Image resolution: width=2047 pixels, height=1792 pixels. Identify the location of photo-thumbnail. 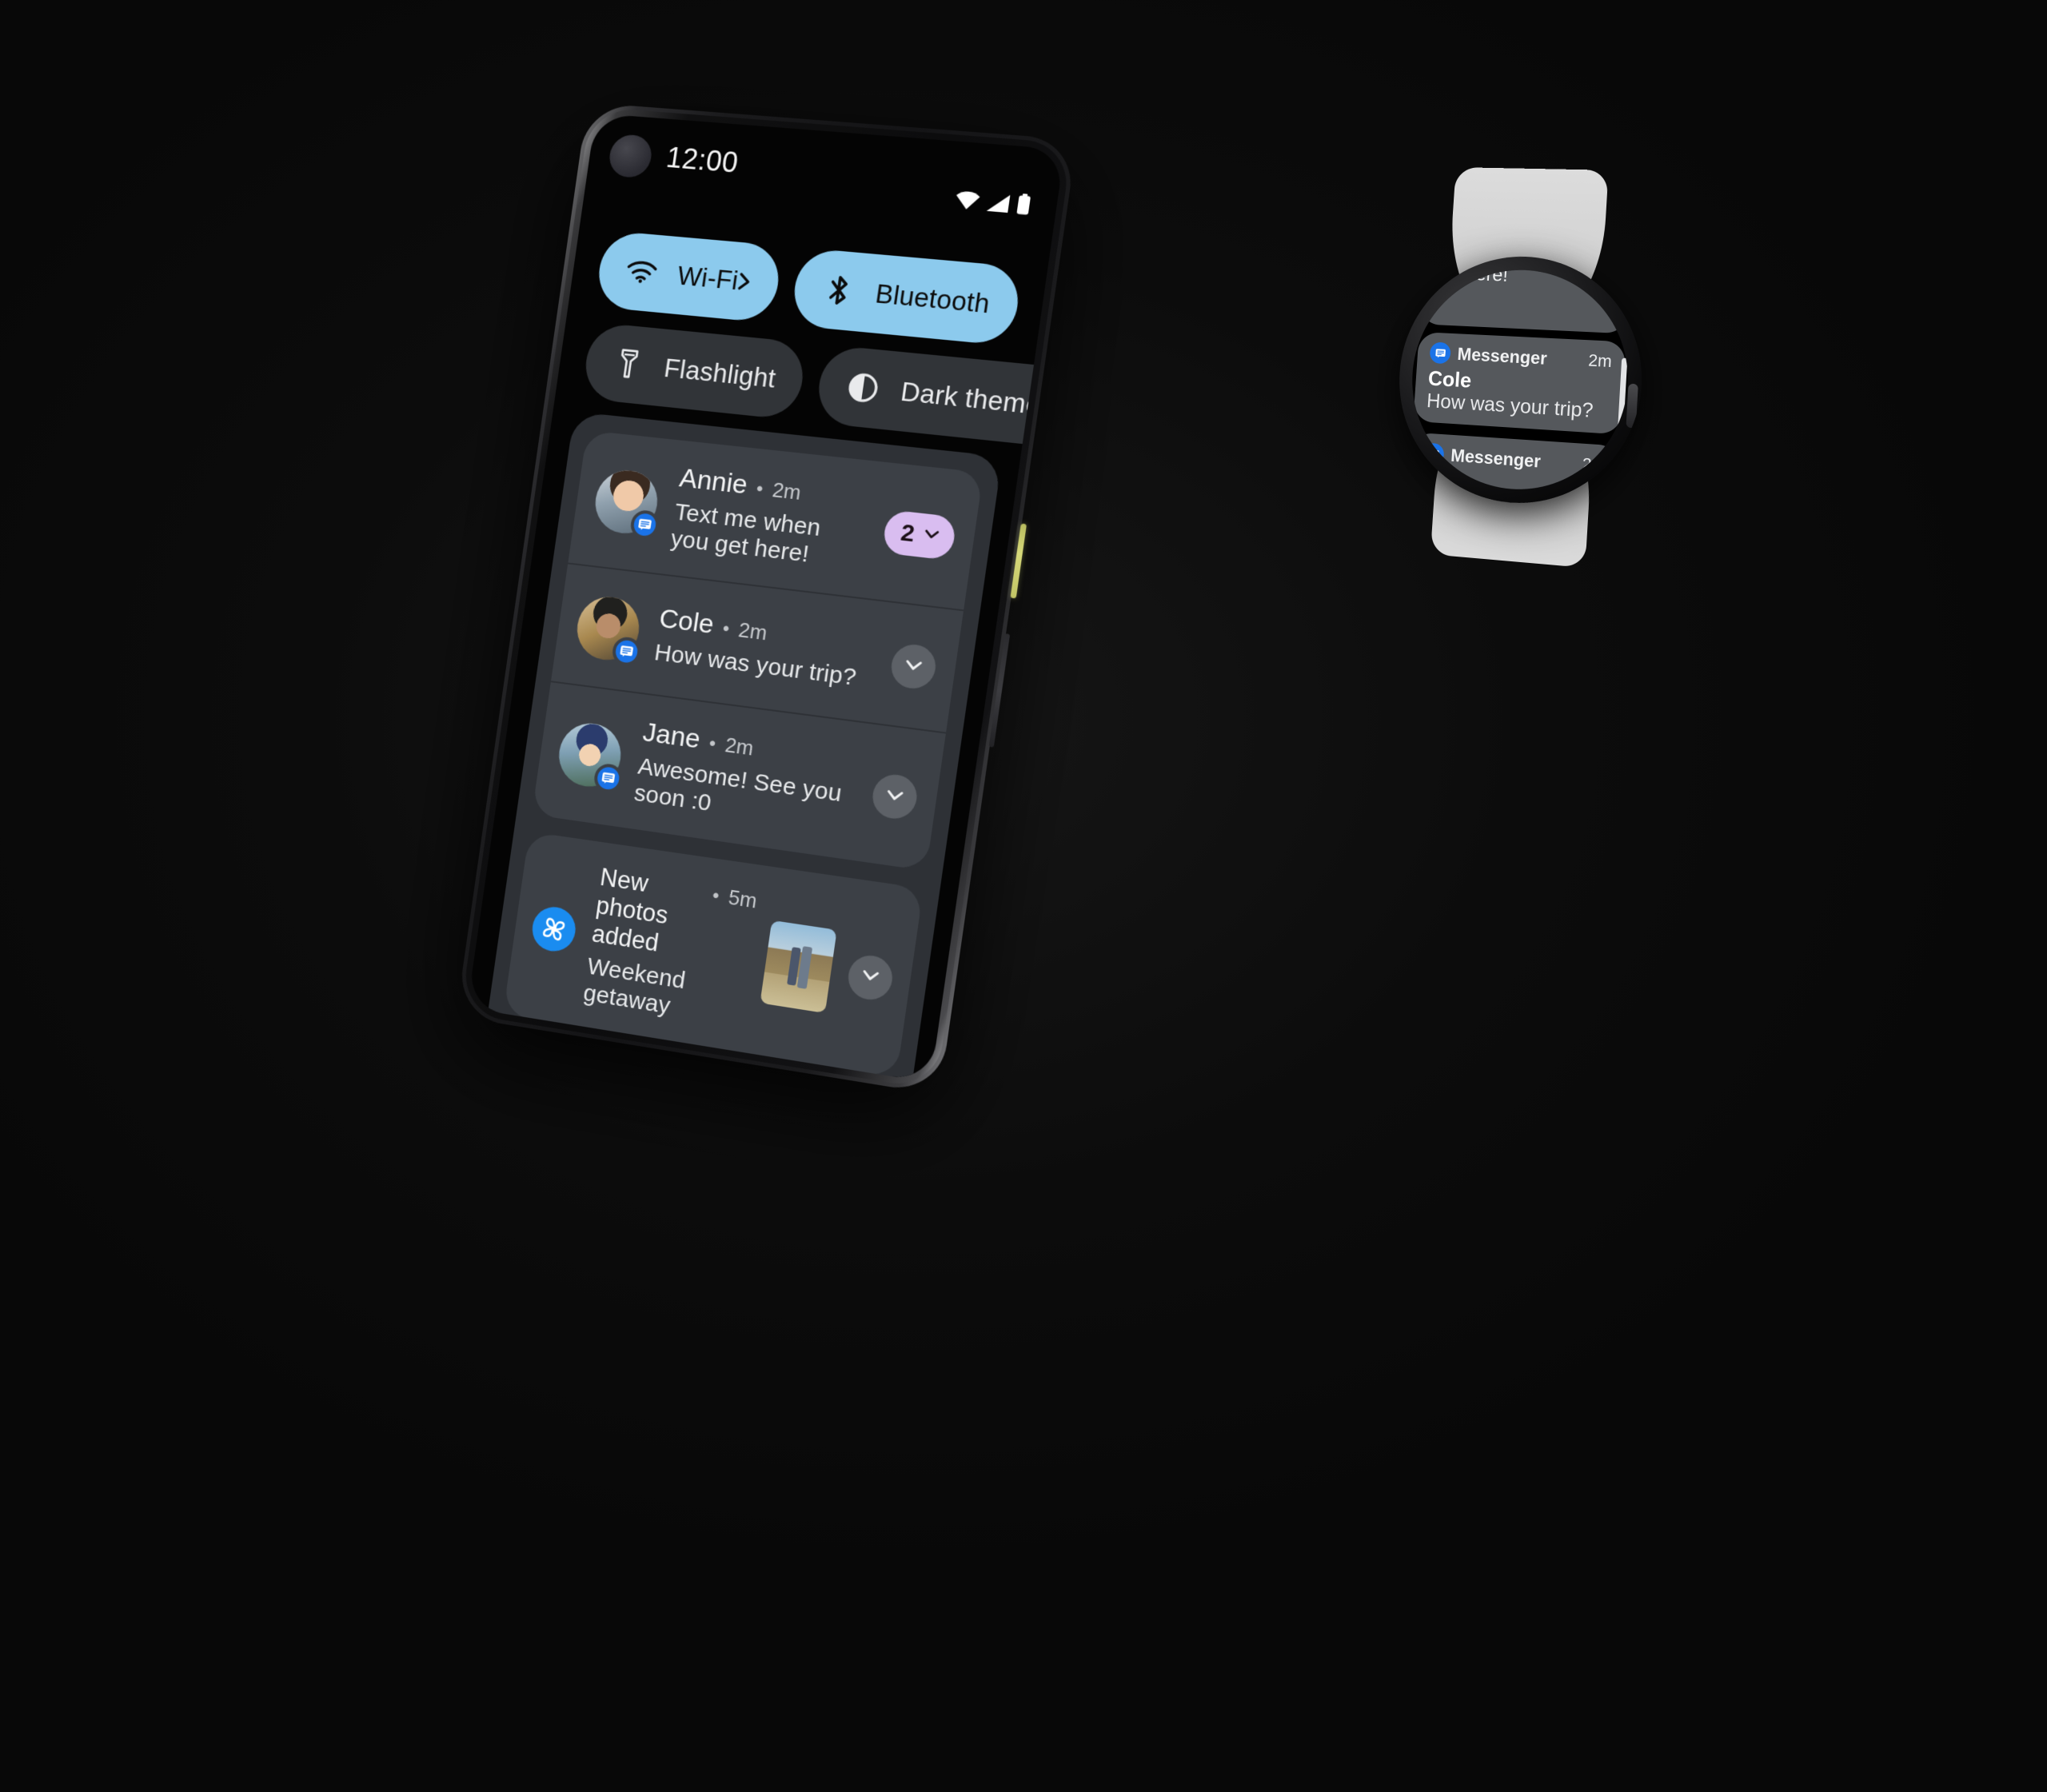
(798, 967).